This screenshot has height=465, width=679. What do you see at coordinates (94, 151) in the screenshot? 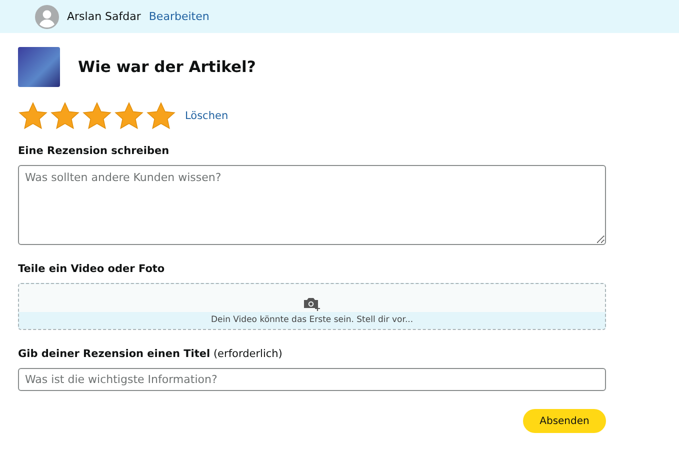
I see `review-label: Eine Rezension schreiben` at bounding box center [94, 151].